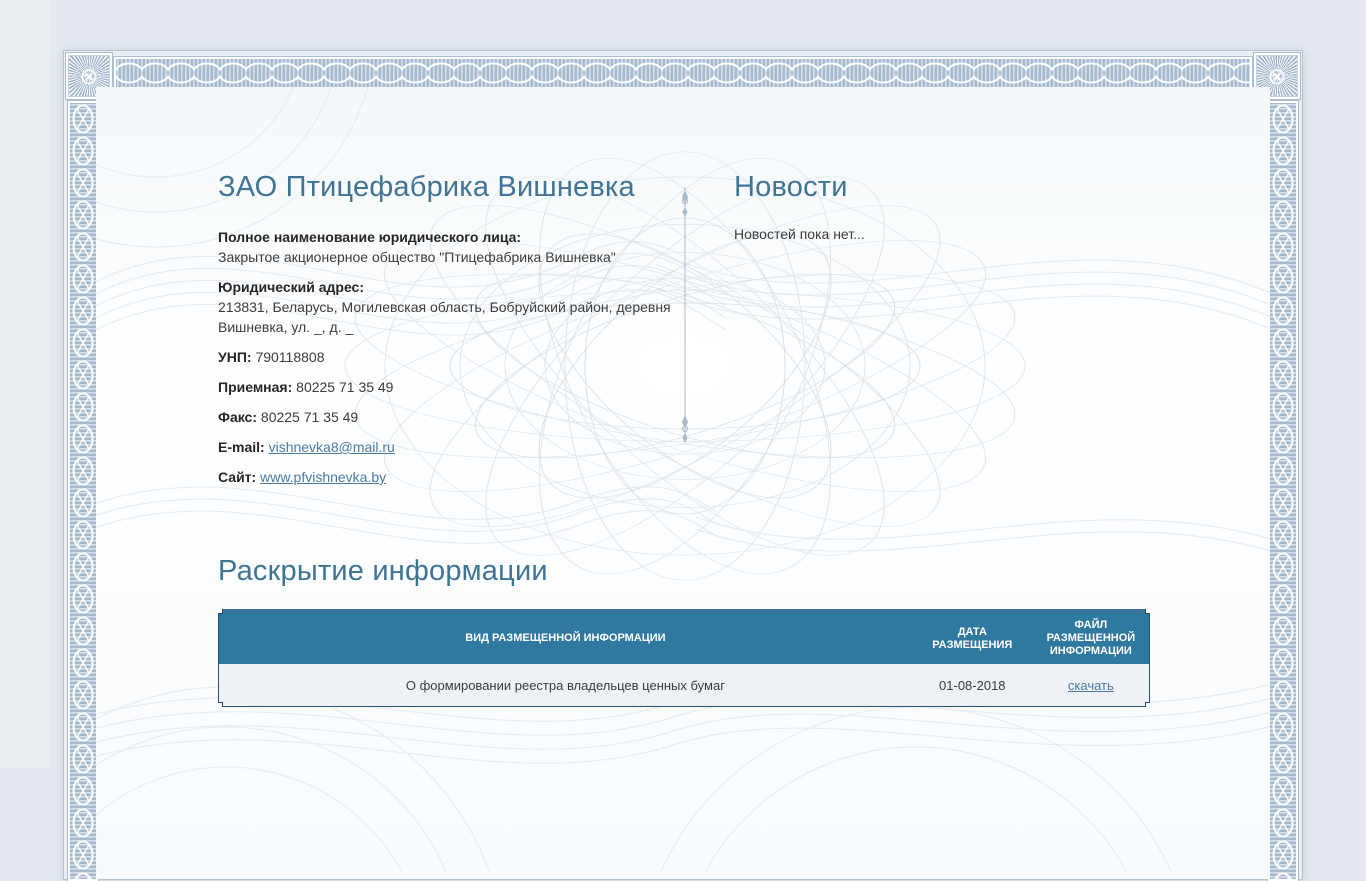 Image resolution: width=1366 pixels, height=881 pixels. What do you see at coordinates (332, 447) in the screenshot?
I see `email-link: vishnevka8@mail.ru` at bounding box center [332, 447].